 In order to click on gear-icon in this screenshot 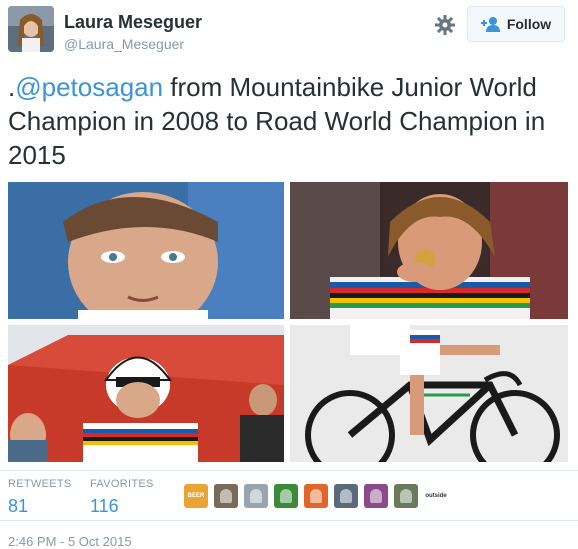, I will do `click(445, 25)`.